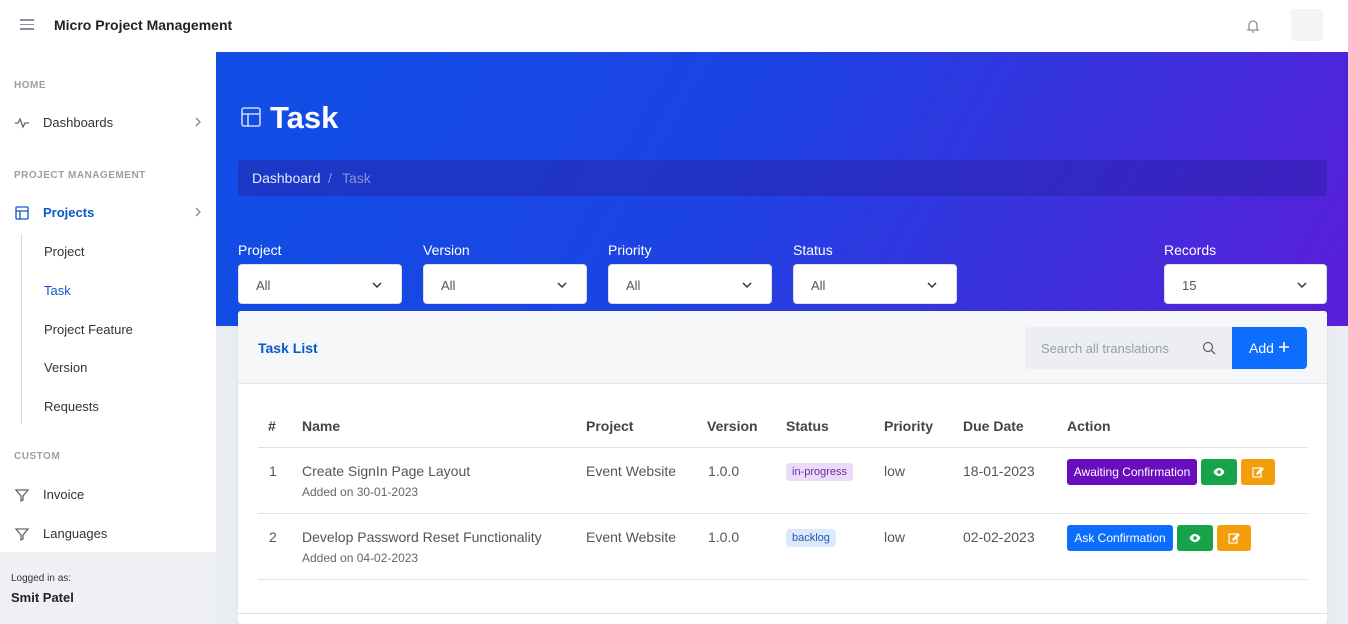 This screenshot has height=624, width=1348. What do you see at coordinates (1110, 348) in the screenshot?
I see `search-input` at bounding box center [1110, 348].